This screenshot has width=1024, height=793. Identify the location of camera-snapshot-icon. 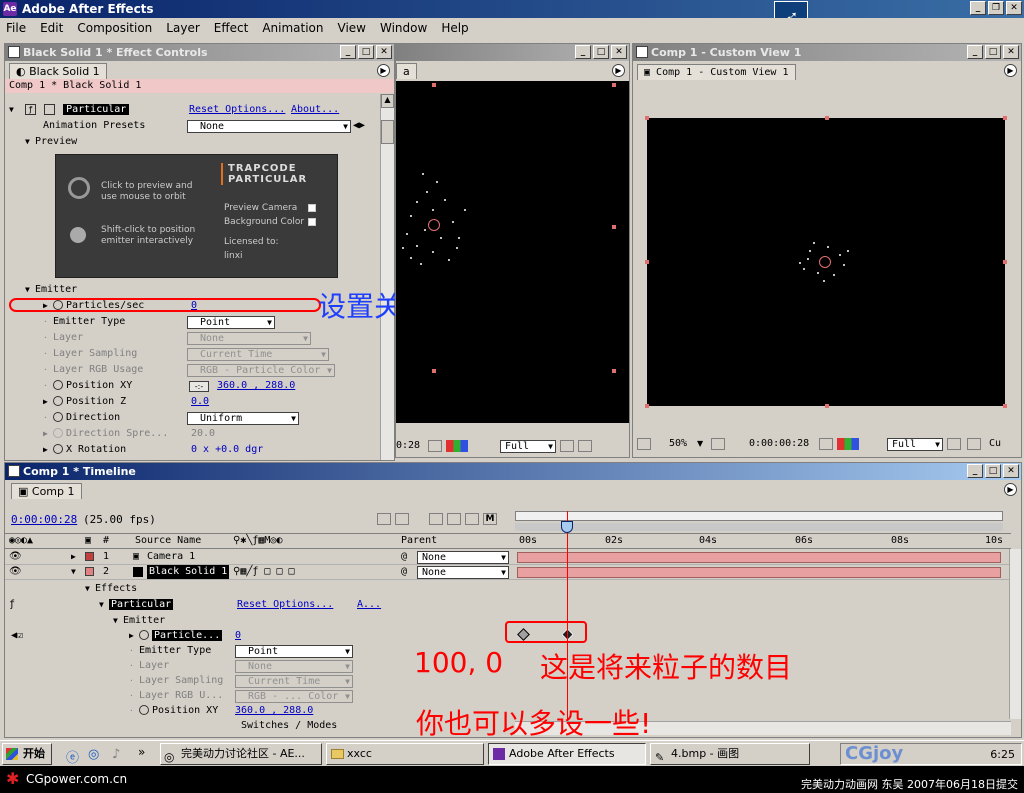
(826, 444).